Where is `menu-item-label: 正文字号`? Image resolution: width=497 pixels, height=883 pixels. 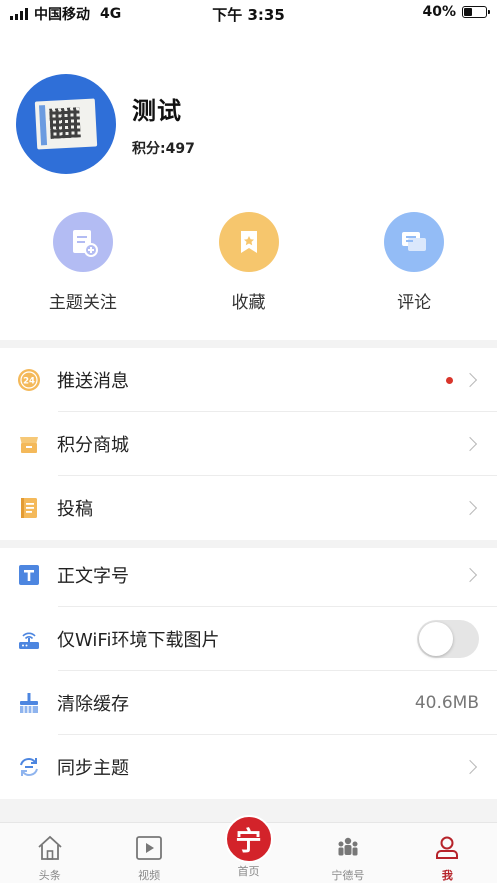 menu-item-label: 正文字号 is located at coordinates (93, 576).